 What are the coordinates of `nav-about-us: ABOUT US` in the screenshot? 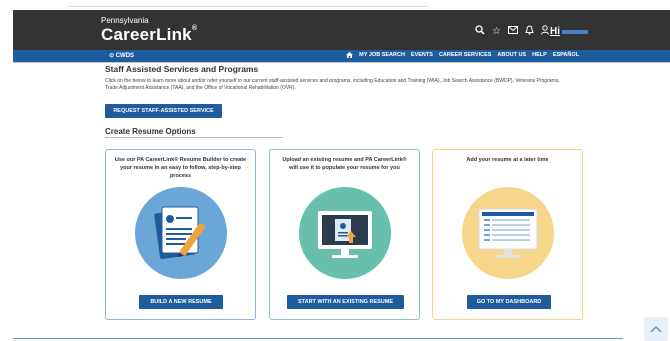 It's located at (511, 56).